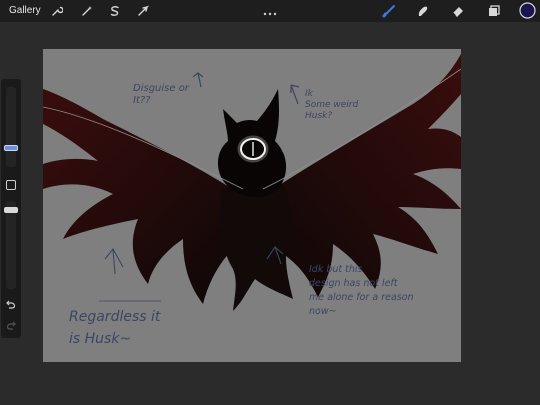  What do you see at coordinates (422, 10) in the screenshot?
I see `smudge-icon` at bounding box center [422, 10].